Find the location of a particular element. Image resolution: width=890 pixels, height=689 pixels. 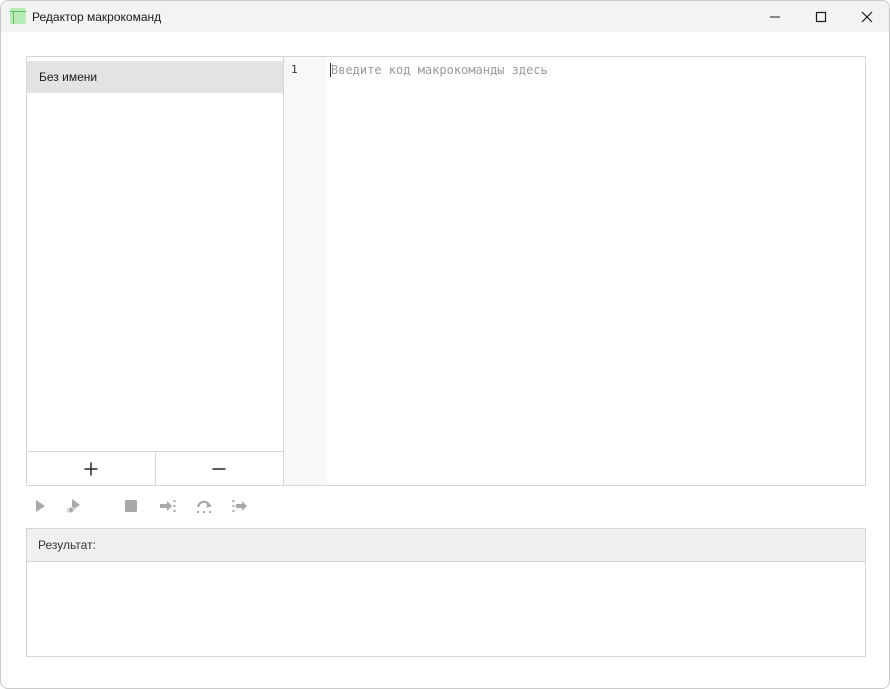

debug-icon is located at coordinates (73, 506).